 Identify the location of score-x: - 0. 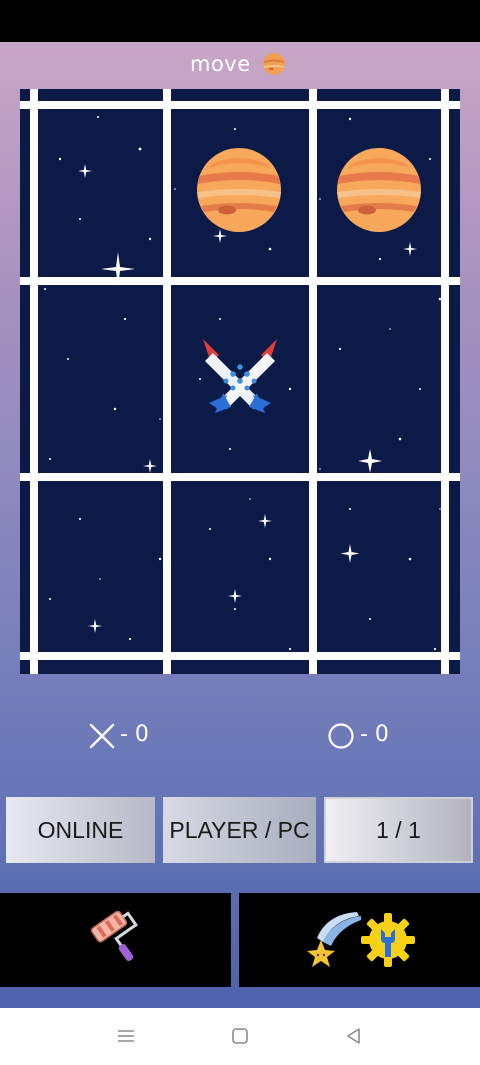
(134, 734).